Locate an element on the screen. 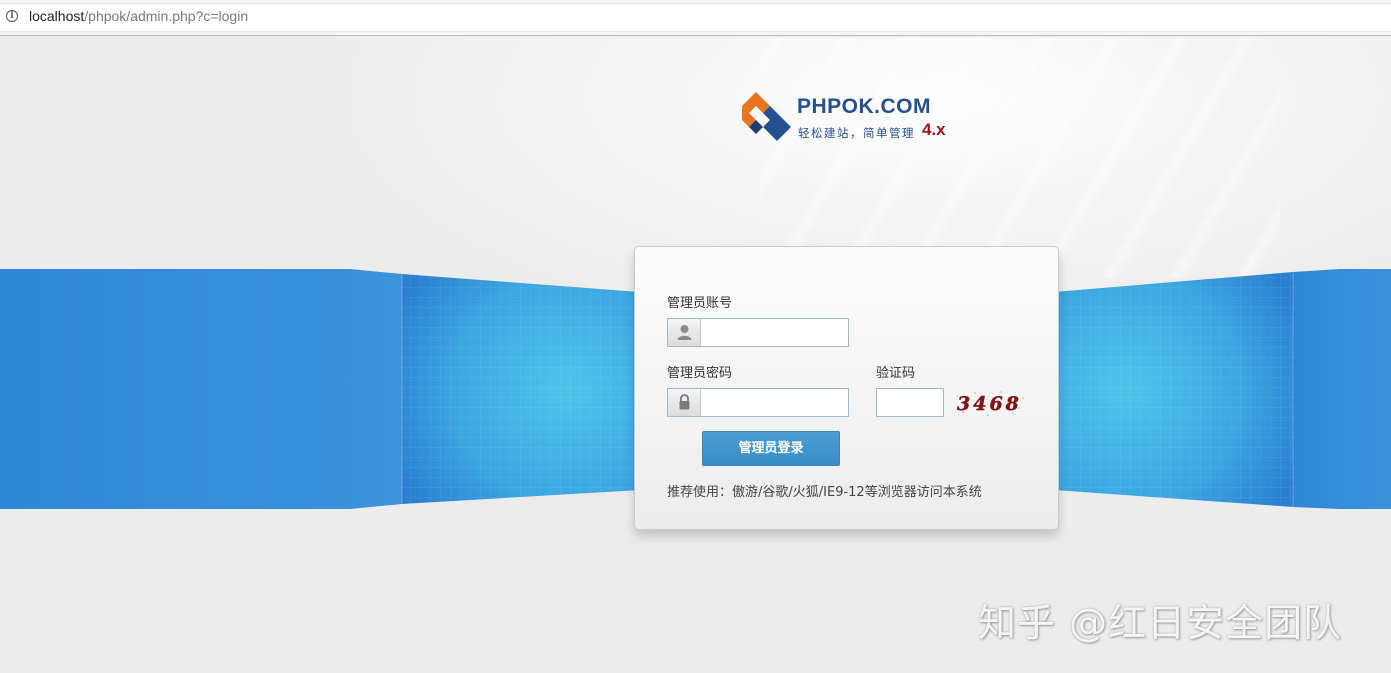 Image resolution: width=1391 pixels, height=673 pixels. account-field is located at coordinates (758, 332).